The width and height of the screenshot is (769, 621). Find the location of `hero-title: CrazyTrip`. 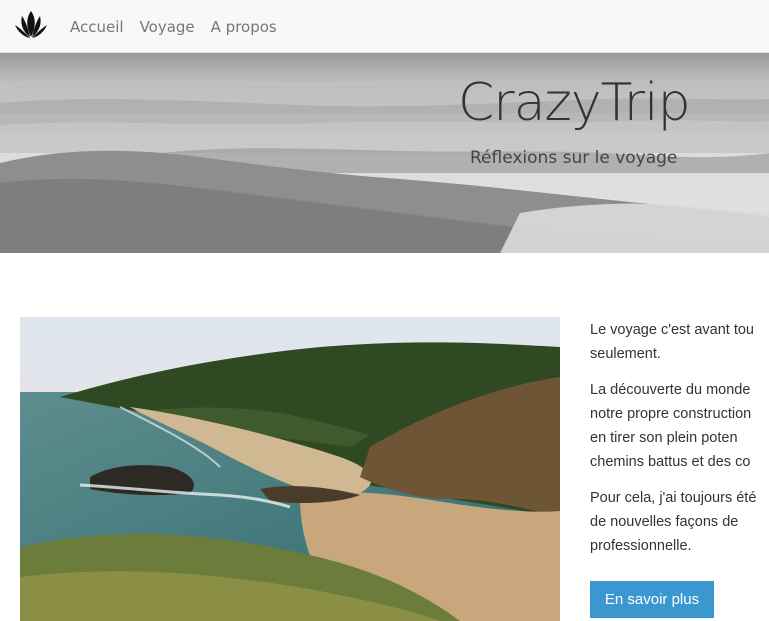

hero-title: CrazyTrip is located at coordinates (574, 103).